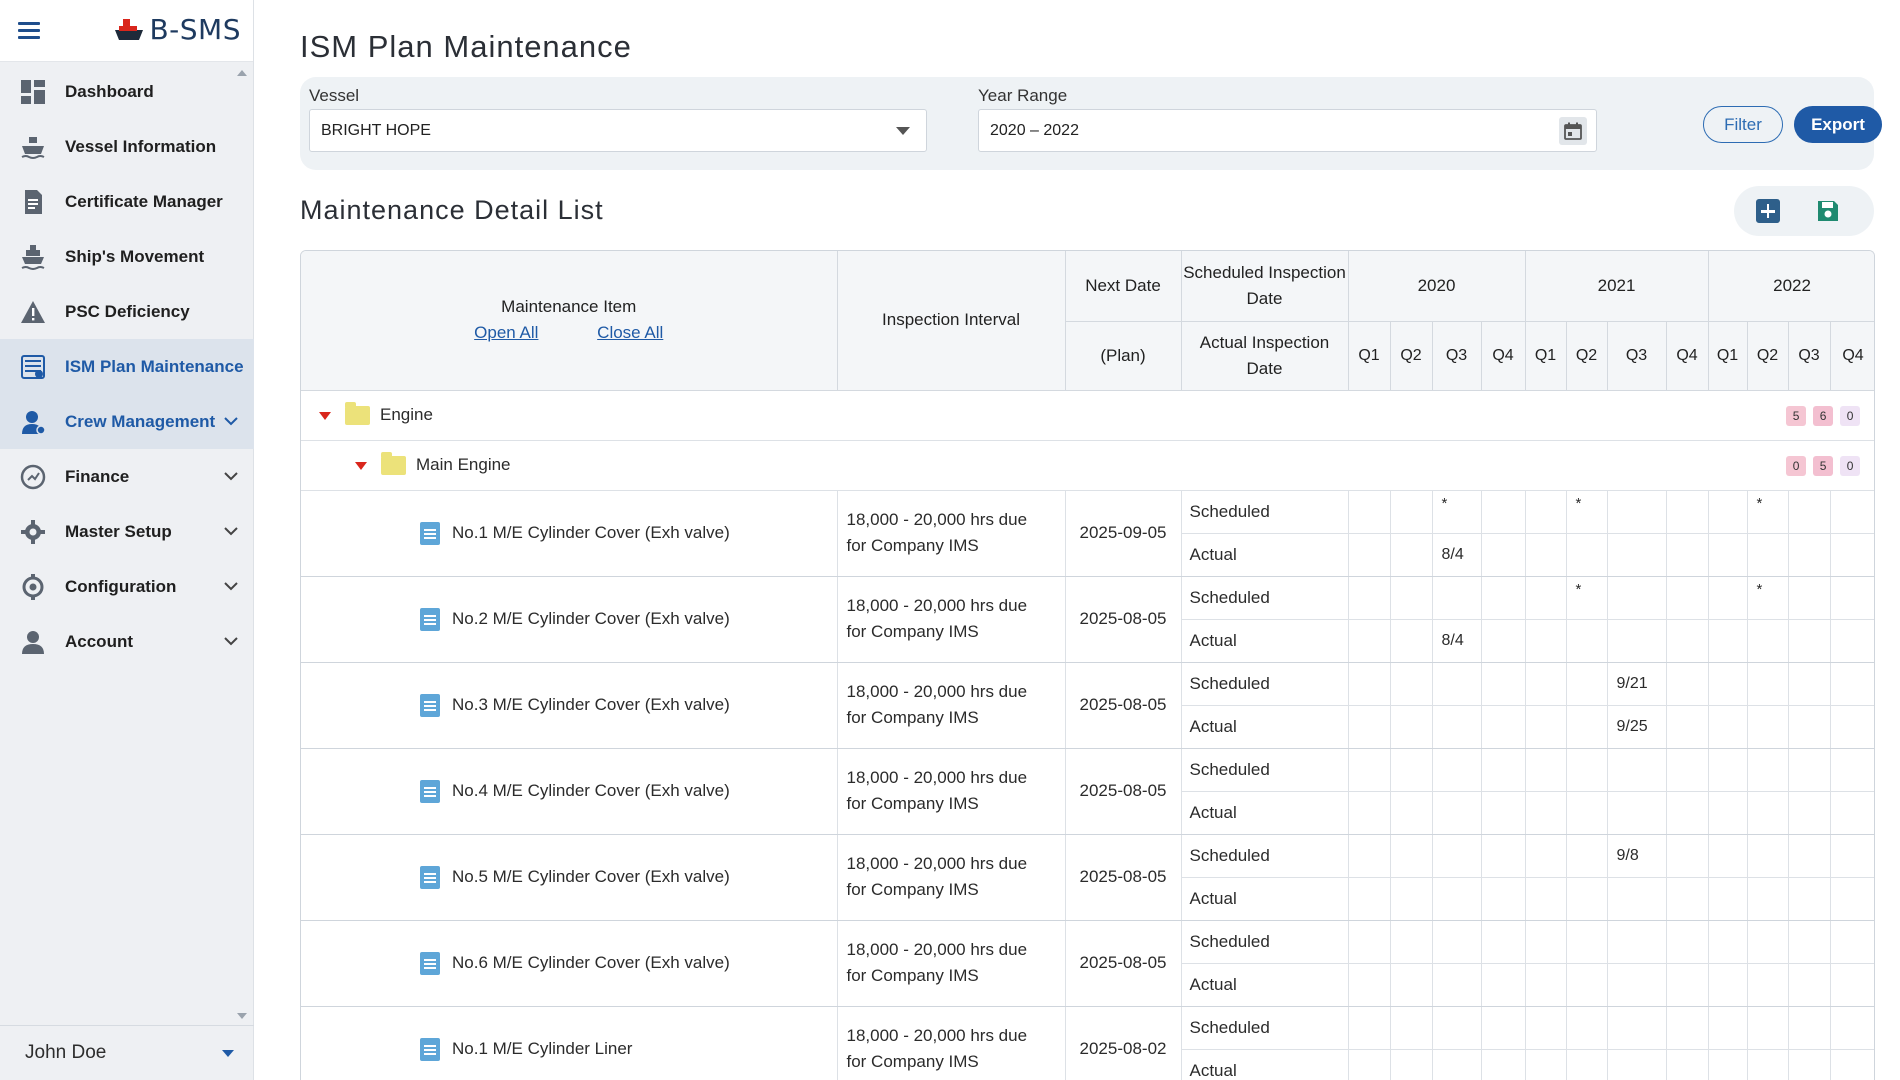 This screenshot has width=1900, height=1080. Describe the element at coordinates (127, 1052) in the screenshot. I see `user-menu: John Doe` at that location.